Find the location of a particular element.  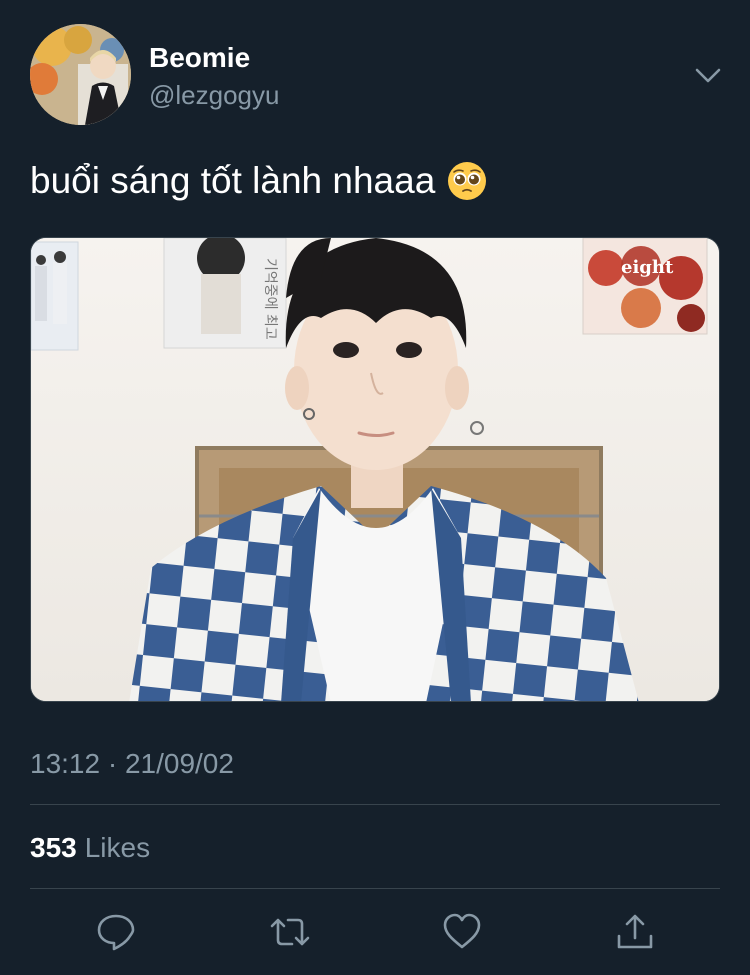

user-handle: @lezgogyu is located at coordinates (214, 95).